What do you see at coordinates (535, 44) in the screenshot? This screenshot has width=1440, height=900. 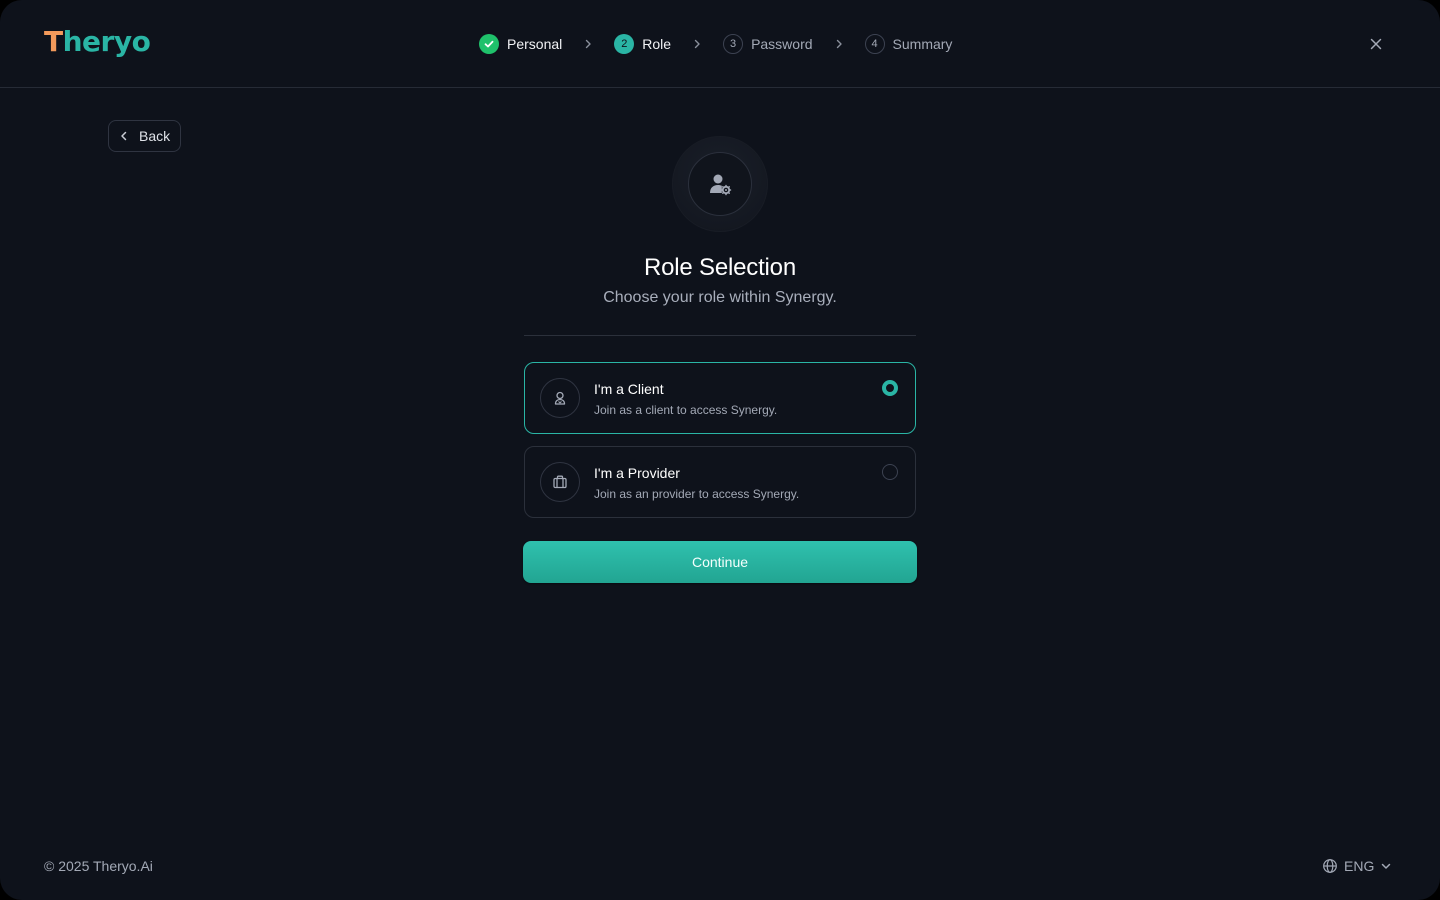 I see `step-label: Personal` at bounding box center [535, 44].